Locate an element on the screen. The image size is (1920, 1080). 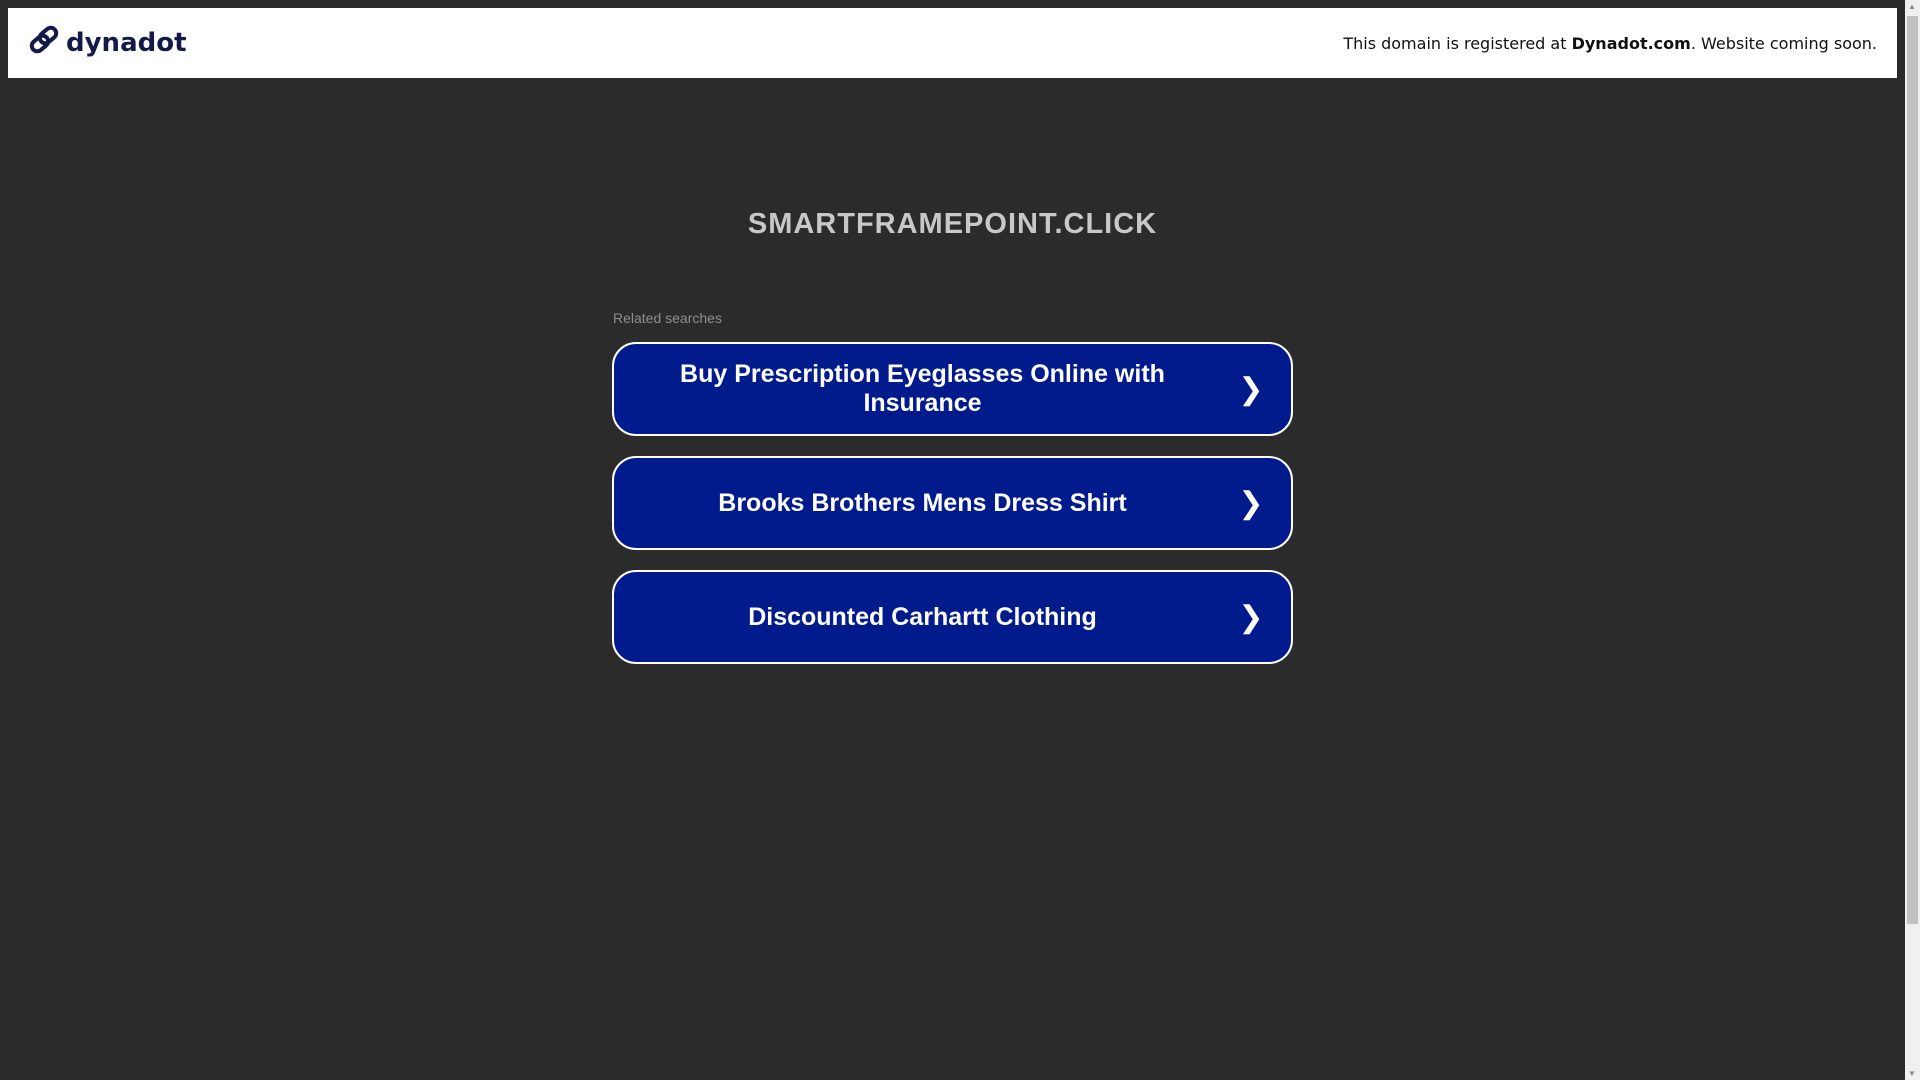
notice-brand-link: Dynadot.com is located at coordinates (1631, 43).